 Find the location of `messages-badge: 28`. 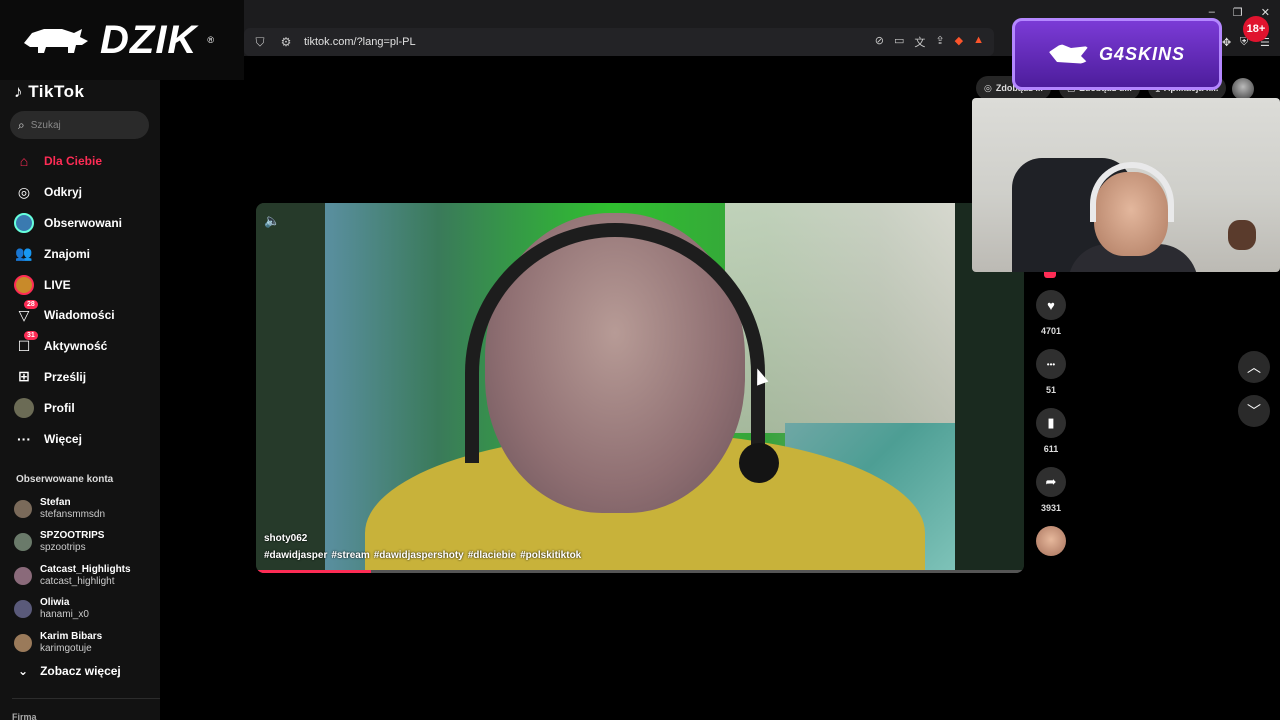

messages-badge: 28 is located at coordinates (31, 304).